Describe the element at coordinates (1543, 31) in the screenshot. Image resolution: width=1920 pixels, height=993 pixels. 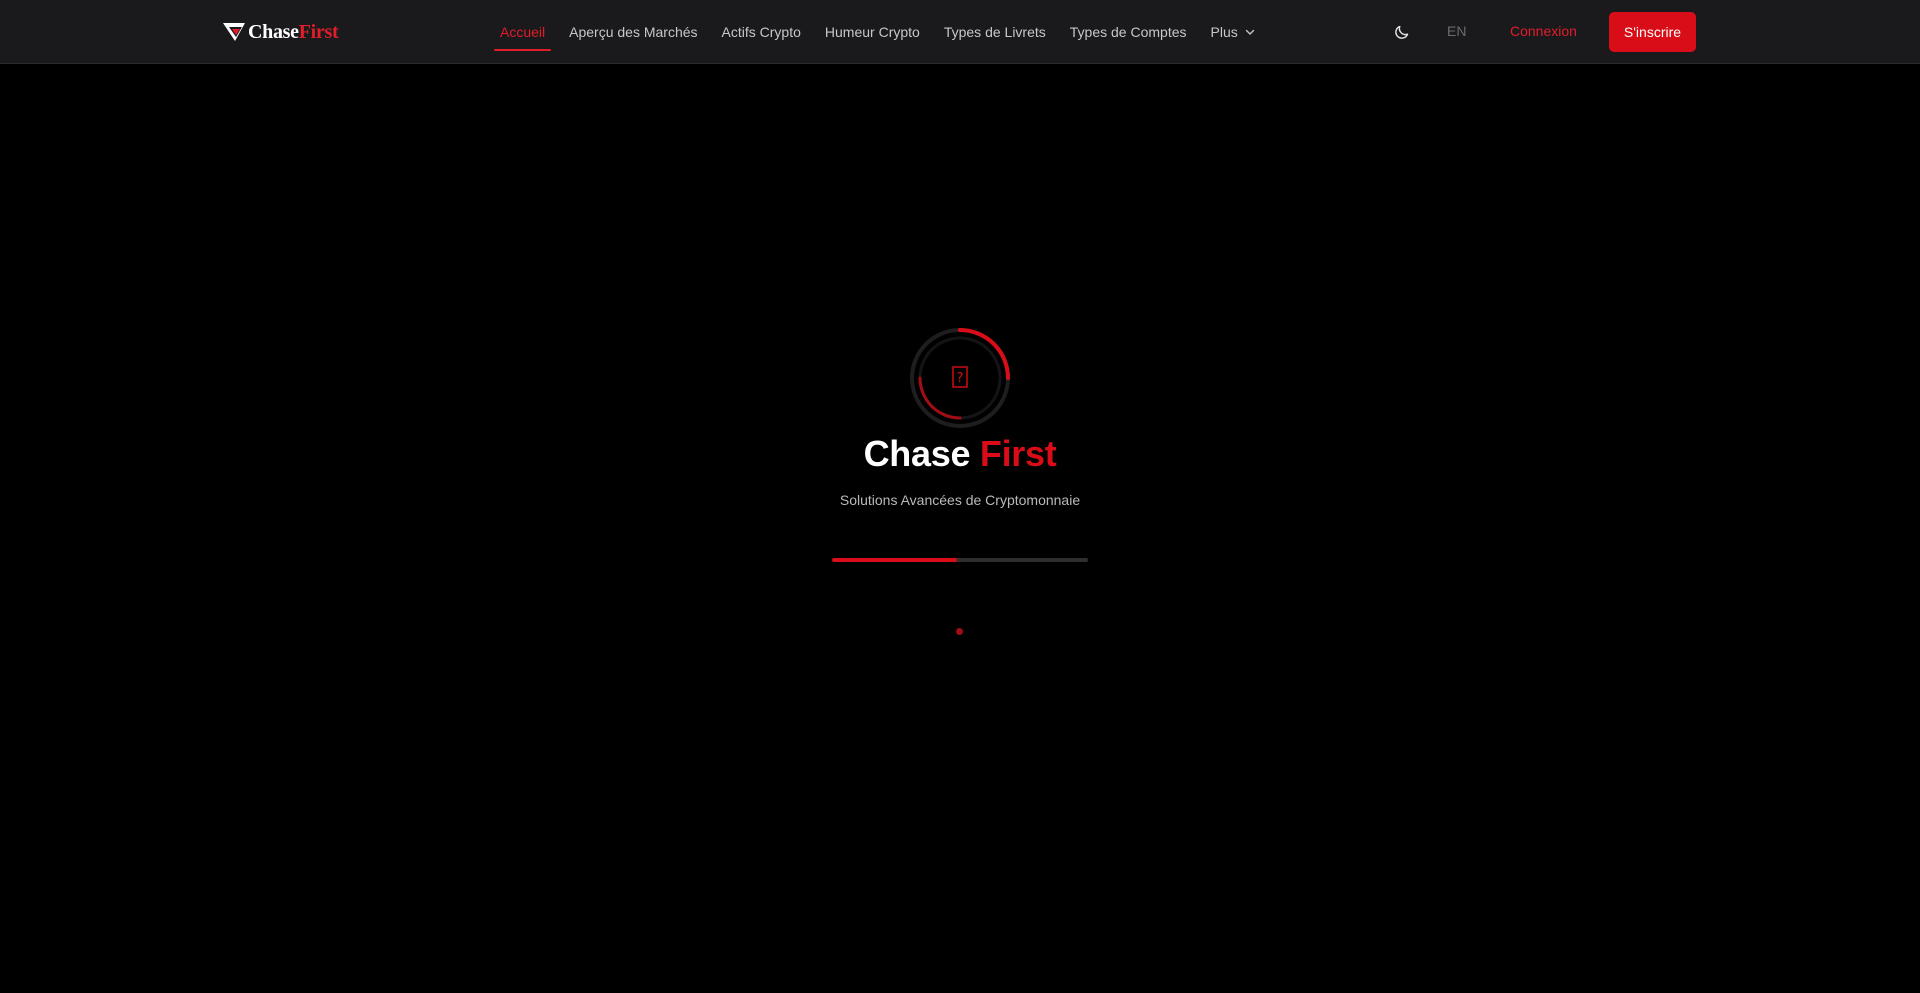
I see `login-link: Connexion` at that location.